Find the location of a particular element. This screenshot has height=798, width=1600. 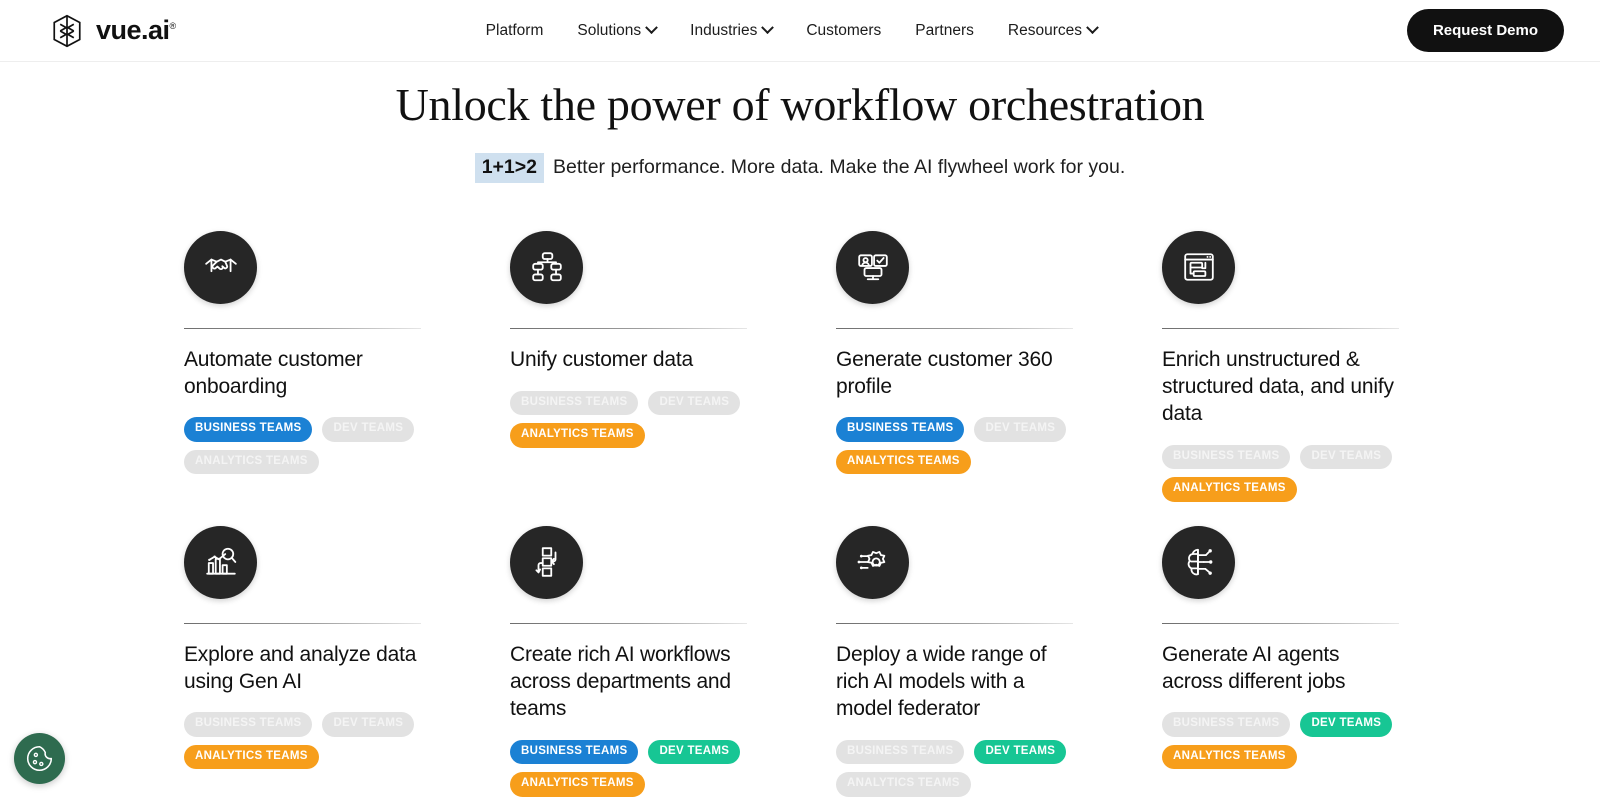

nav-item-customers: Customers is located at coordinates (843, 31).